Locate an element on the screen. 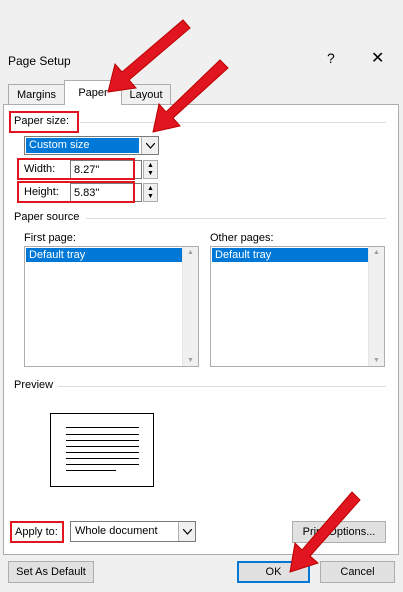  arrow-ok-button-icon is located at coordinates (325, 532).